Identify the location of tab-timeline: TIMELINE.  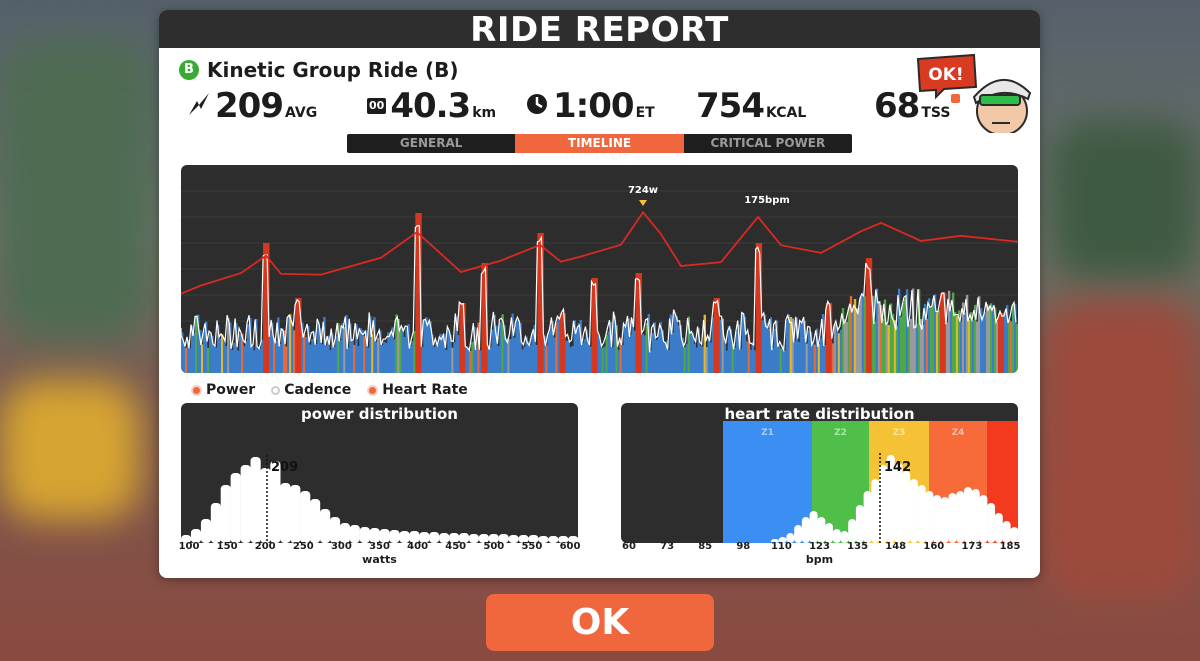
(599, 143).